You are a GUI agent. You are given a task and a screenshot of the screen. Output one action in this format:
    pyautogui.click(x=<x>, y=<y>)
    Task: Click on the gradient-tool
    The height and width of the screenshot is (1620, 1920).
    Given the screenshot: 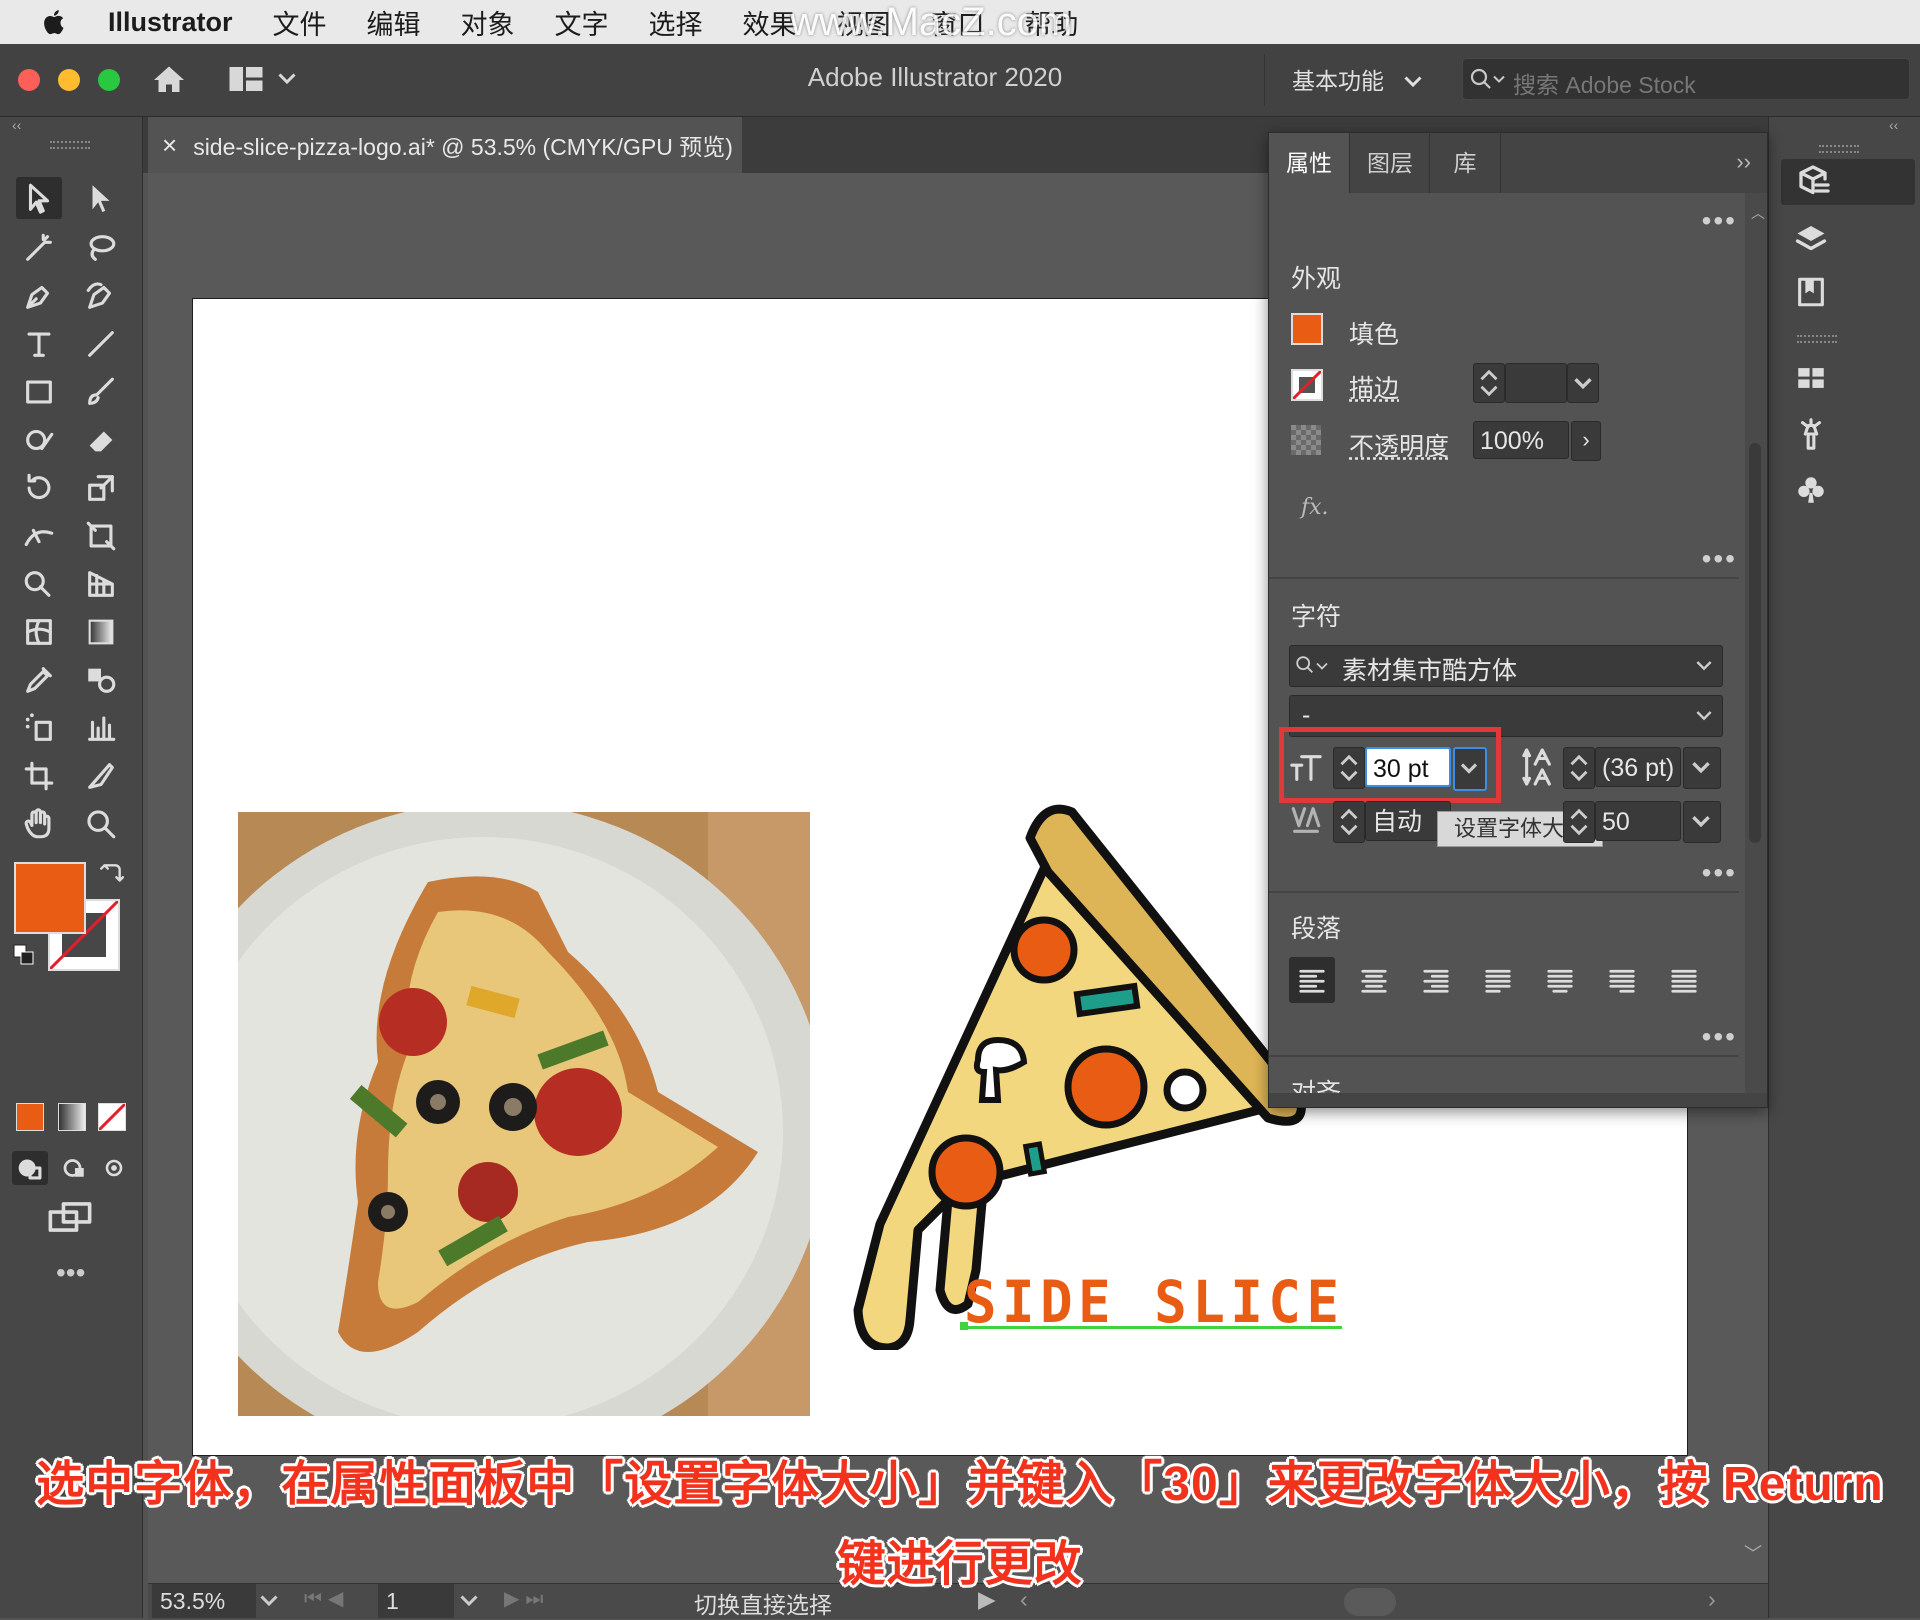 What is the action you would take?
    pyautogui.click(x=101, y=632)
    